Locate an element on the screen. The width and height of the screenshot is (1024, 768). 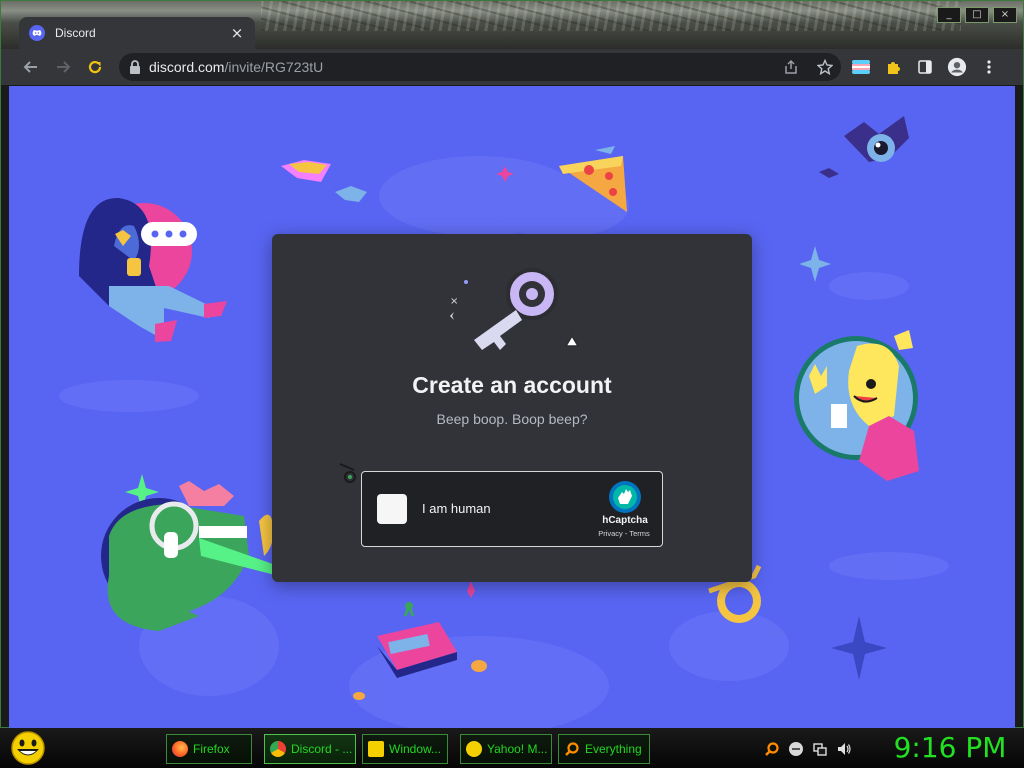
arrow-right-icon is located at coordinates (64, 67).